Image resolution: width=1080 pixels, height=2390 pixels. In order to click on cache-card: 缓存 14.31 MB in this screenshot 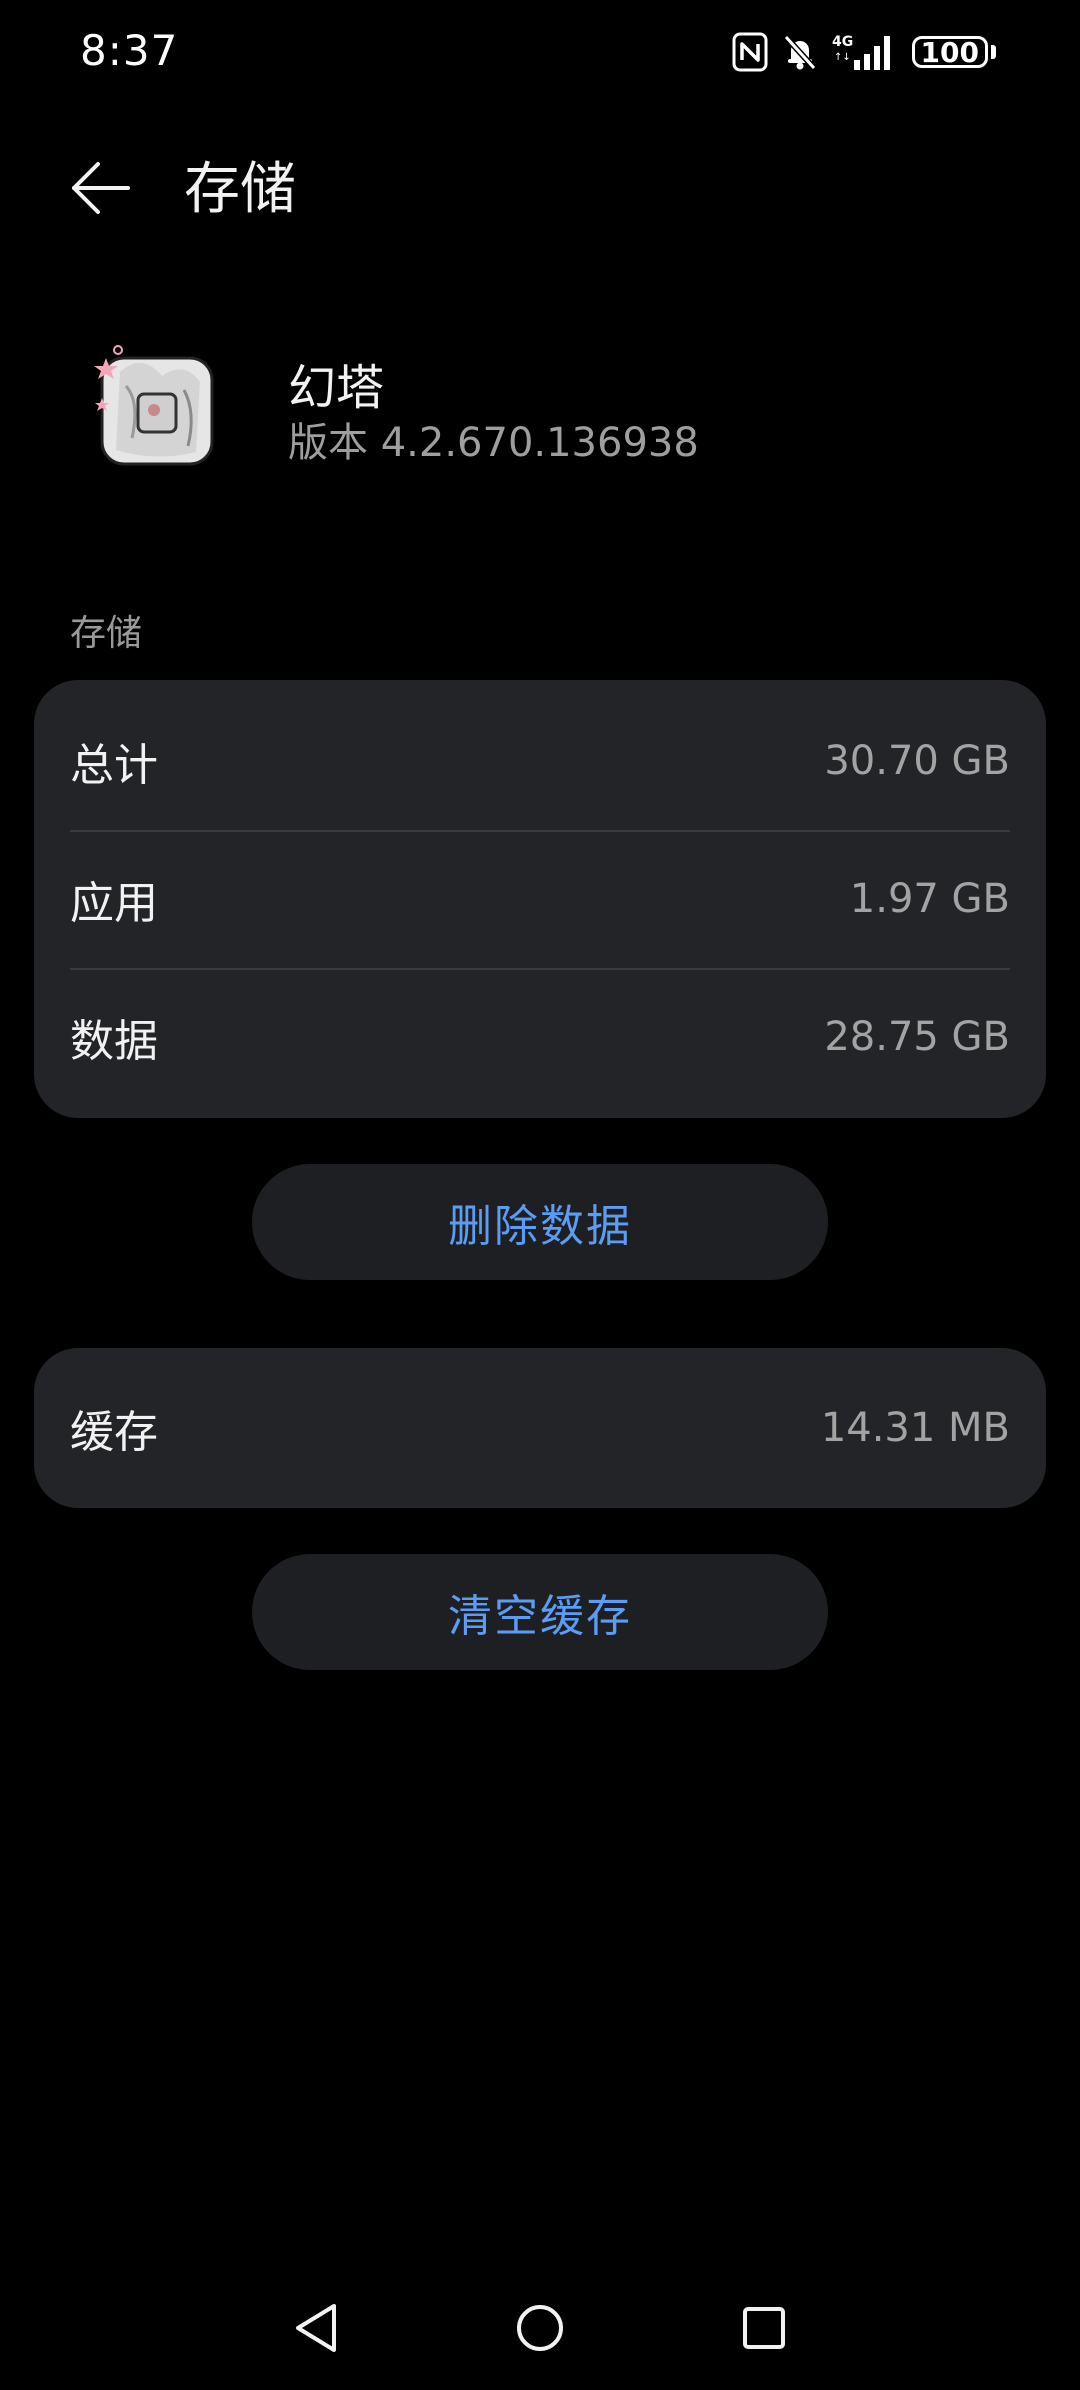, I will do `click(540, 1428)`.